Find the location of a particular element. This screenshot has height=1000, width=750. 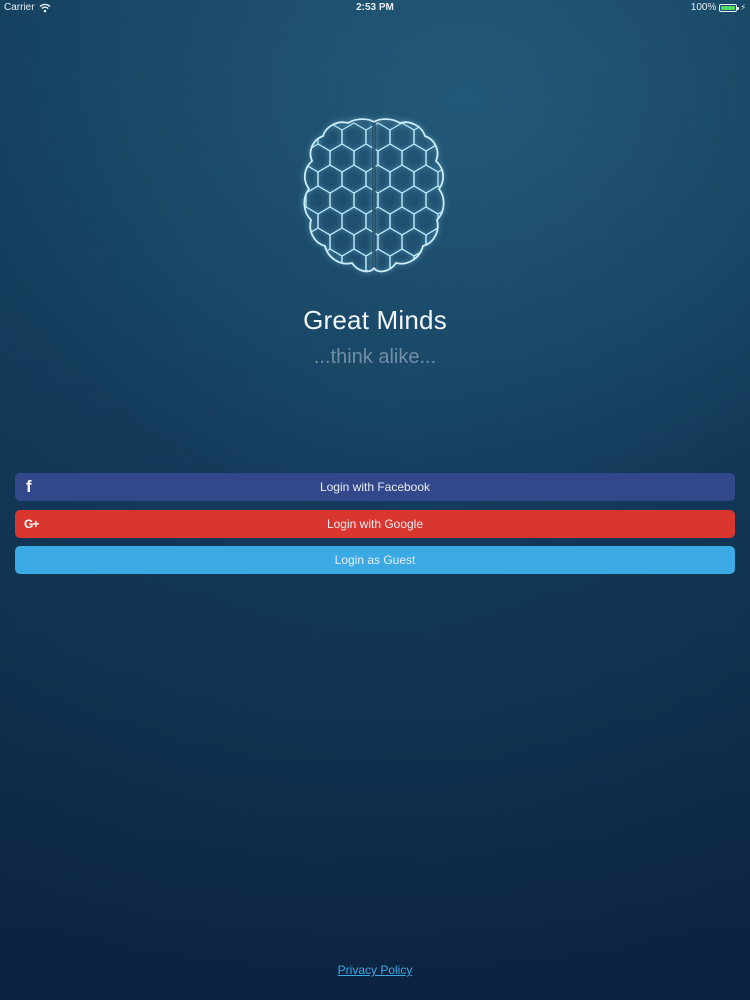

login-google-button: G+ Login with Google is located at coordinates (375, 524).